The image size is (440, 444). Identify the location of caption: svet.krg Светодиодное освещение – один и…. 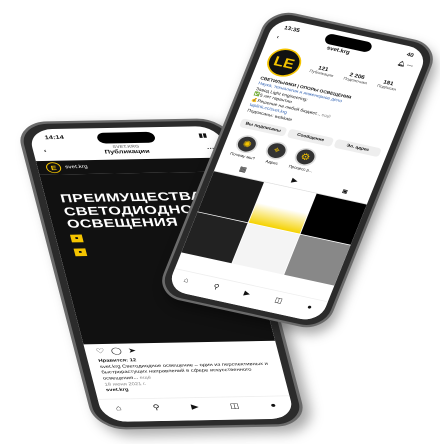
(184, 371).